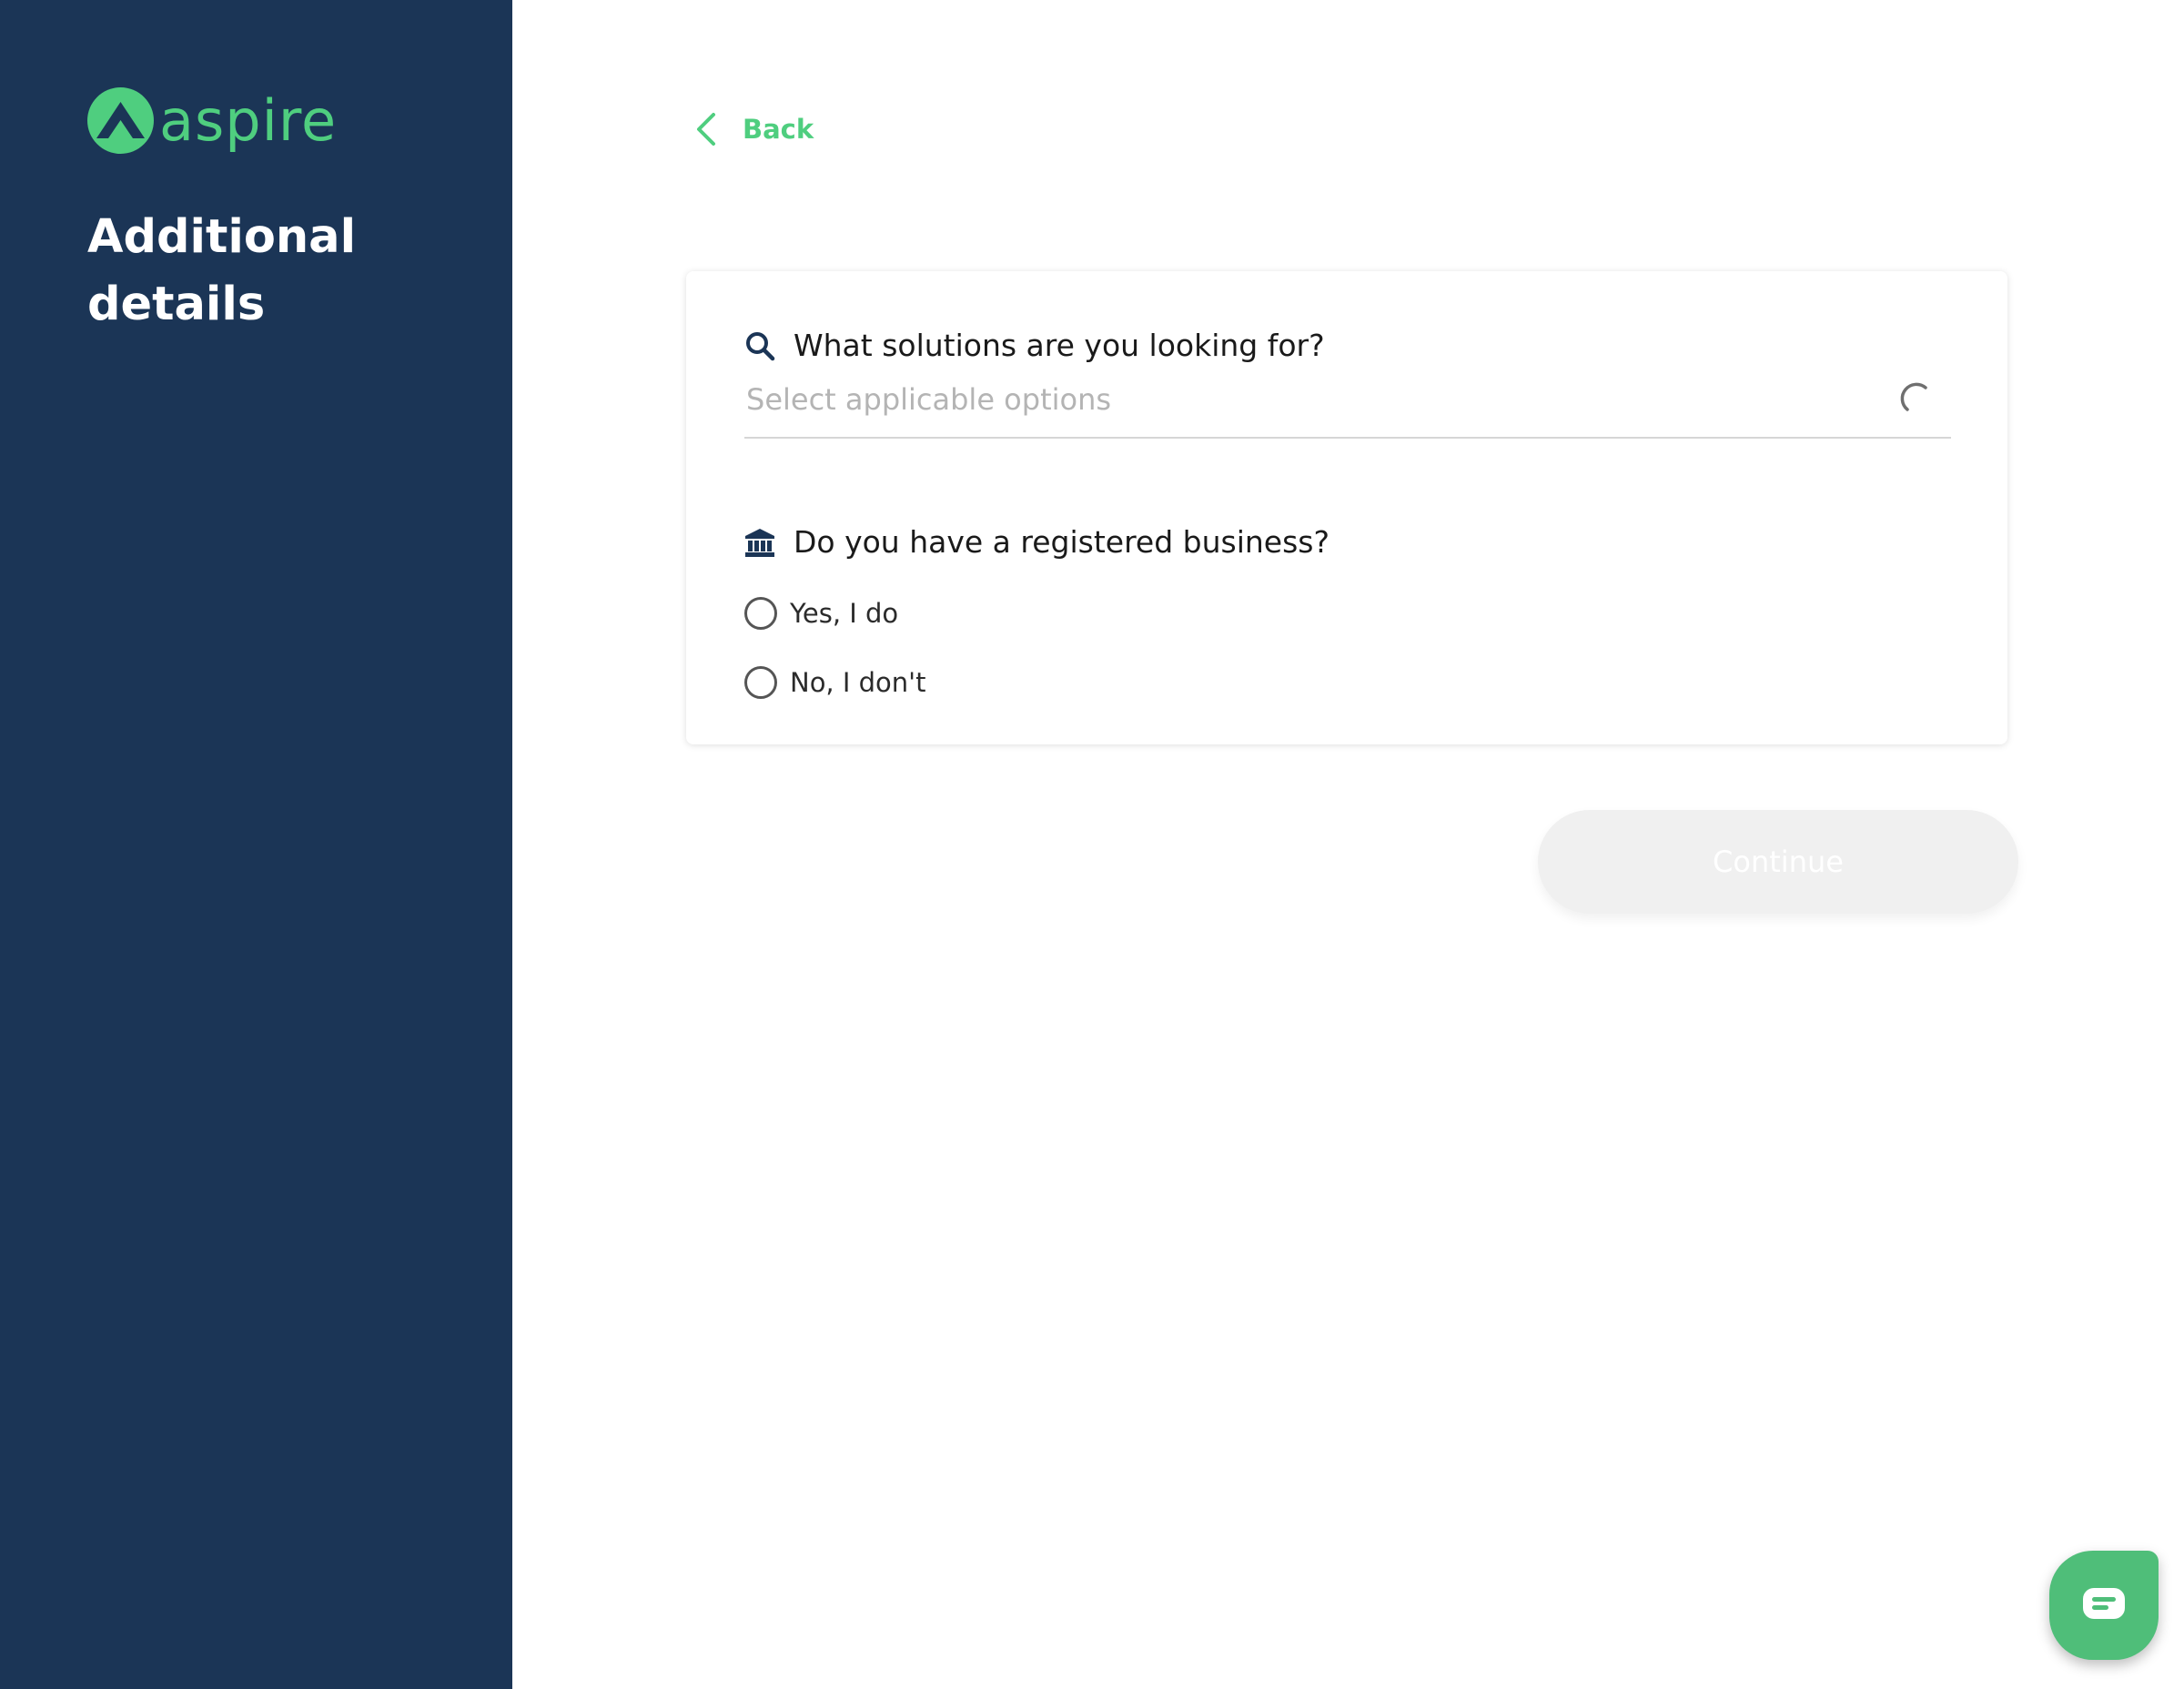  I want to click on page-title: Additional details, so click(222, 270).